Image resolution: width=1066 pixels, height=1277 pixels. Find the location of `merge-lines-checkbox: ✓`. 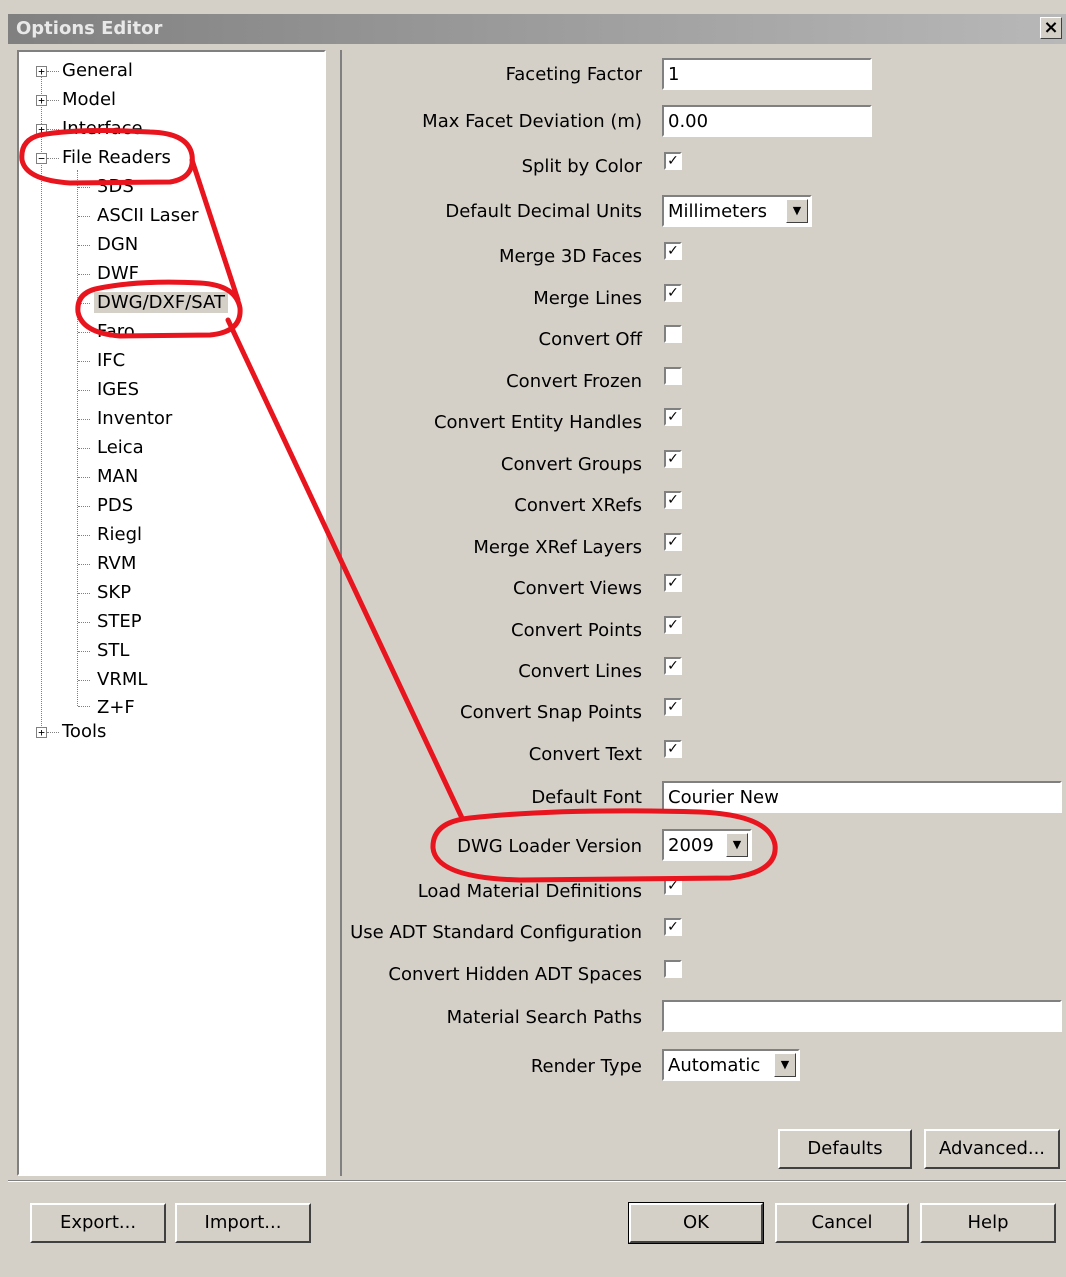

merge-lines-checkbox: ✓ is located at coordinates (673, 293).